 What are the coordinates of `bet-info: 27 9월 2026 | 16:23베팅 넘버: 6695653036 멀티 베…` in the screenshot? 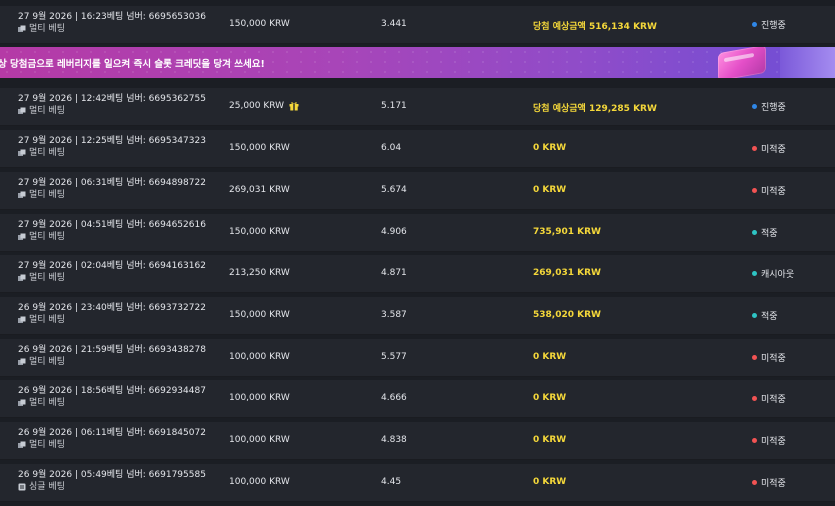 It's located at (118, 23).